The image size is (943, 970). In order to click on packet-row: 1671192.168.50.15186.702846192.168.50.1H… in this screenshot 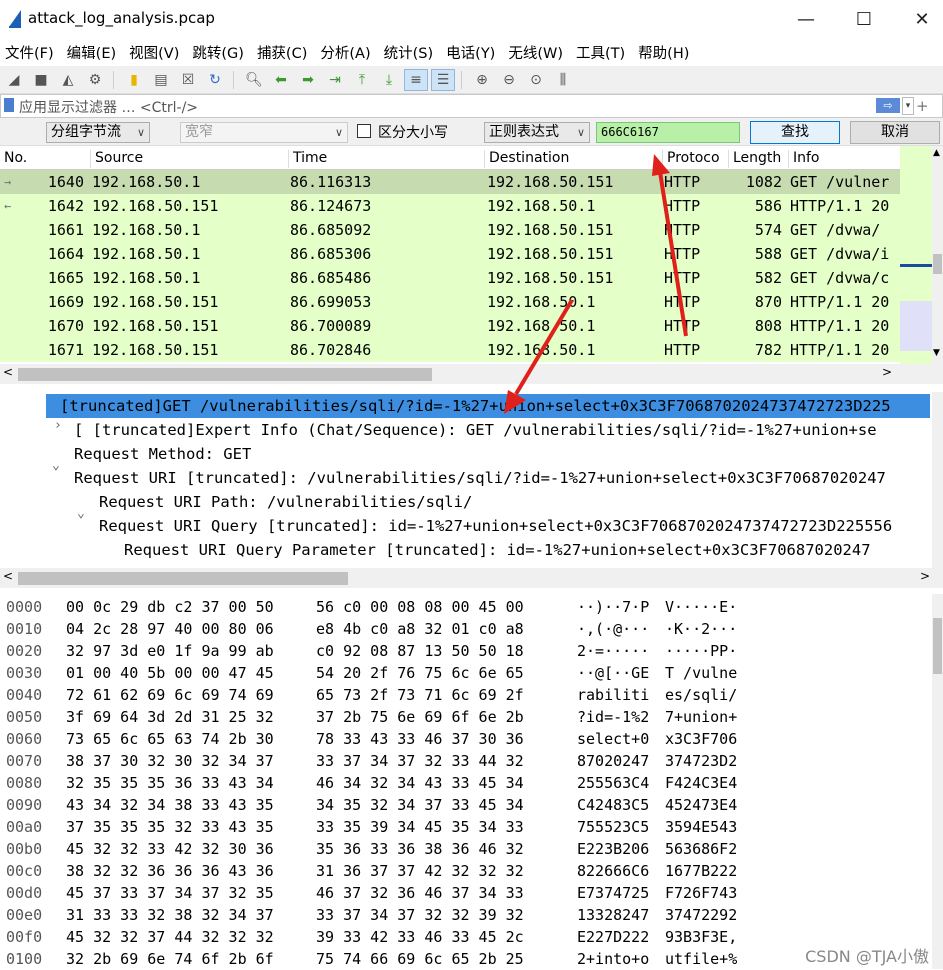, I will do `click(450, 350)`.